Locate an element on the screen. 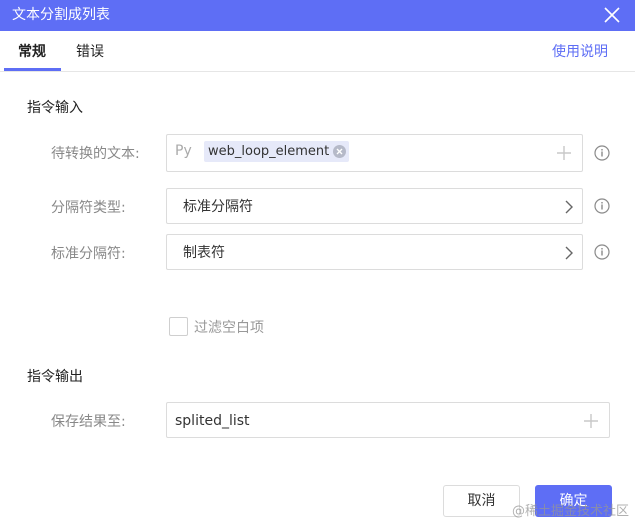 This screenshot has height=525, width=635. filter-empty-label: 过滤空白项 is located at coordinates (229, 328).